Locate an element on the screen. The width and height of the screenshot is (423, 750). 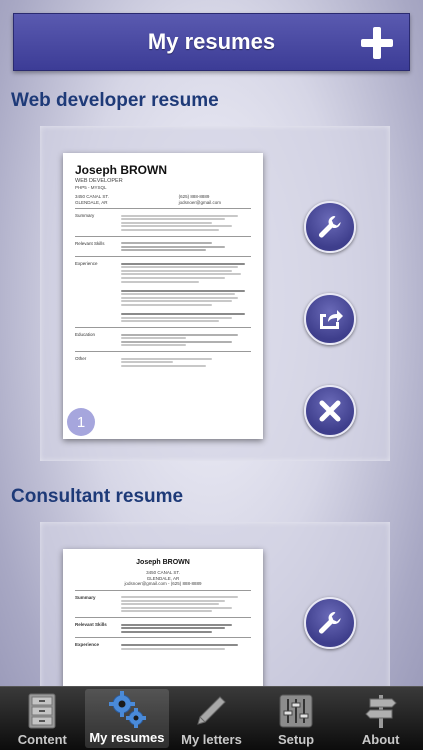
tab-my-letters: My letters is located at coordinates (211, 718).